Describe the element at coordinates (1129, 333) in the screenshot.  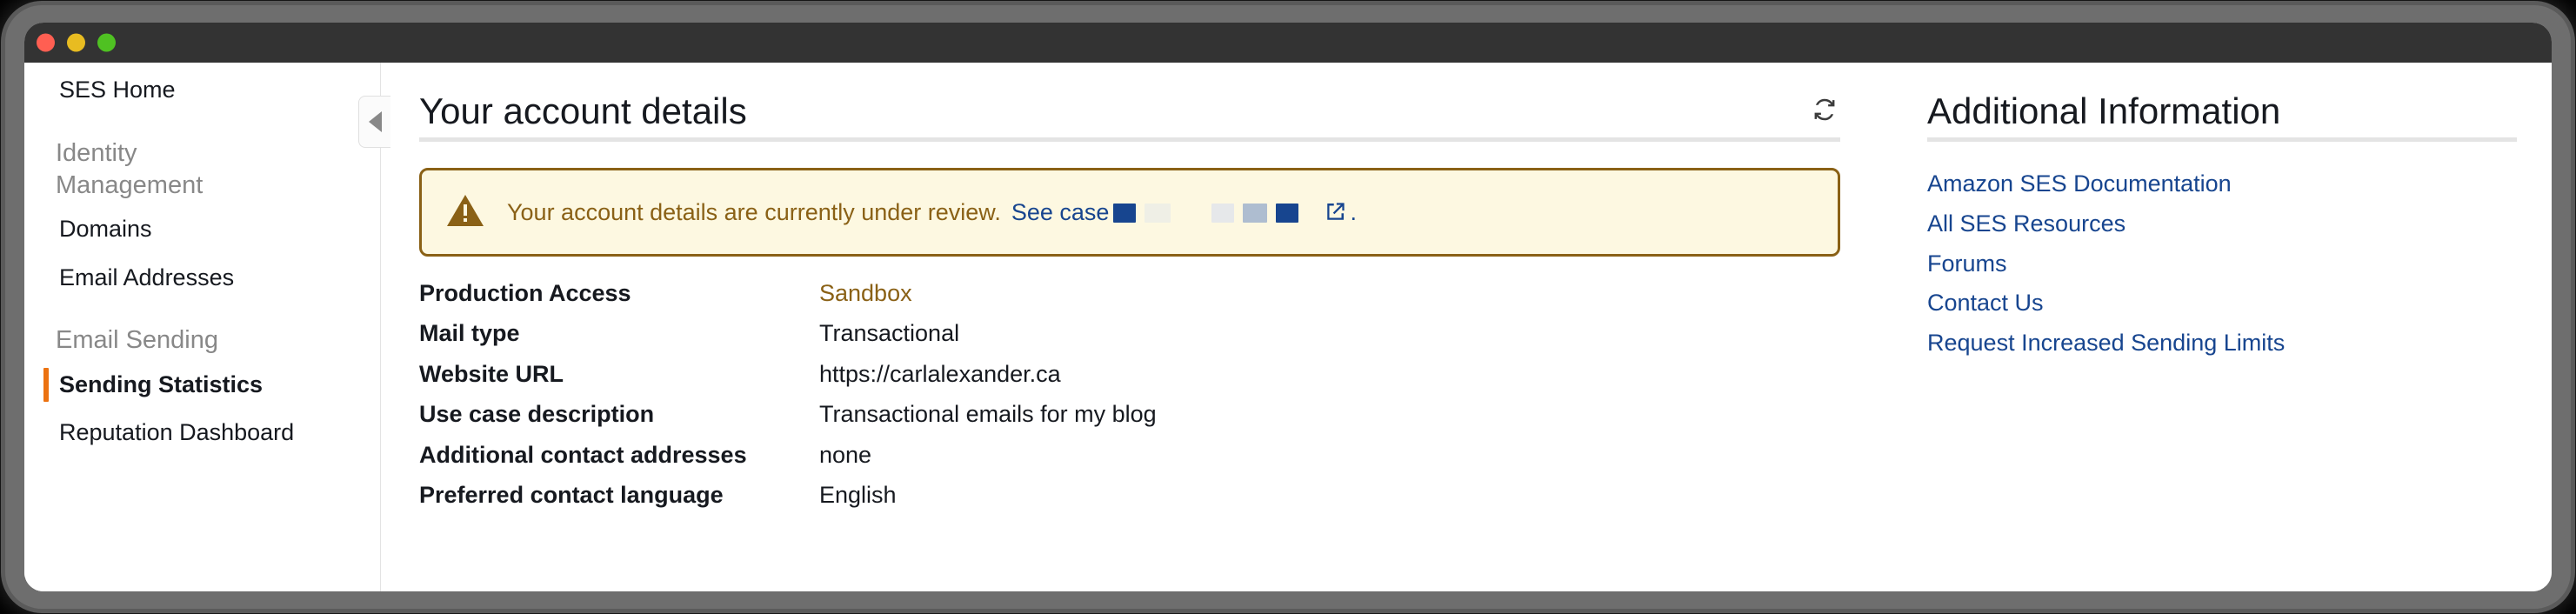
I see `detail-row: Mail type Transactional` at that location.